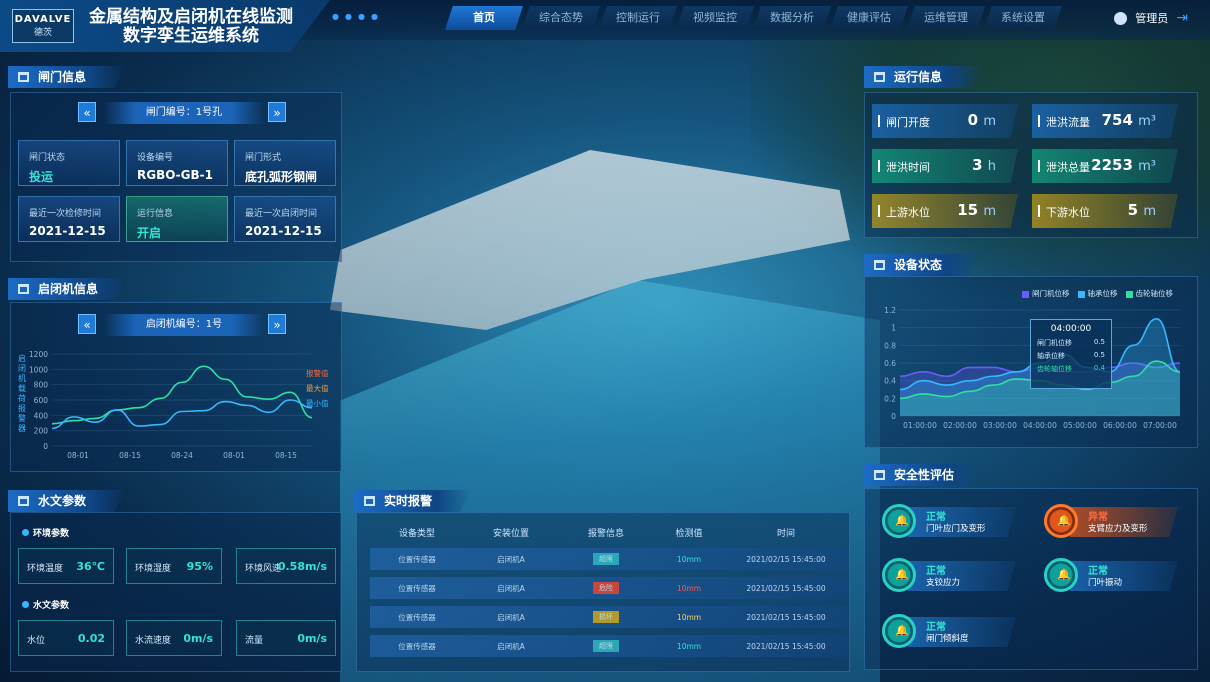 This screenshot has height=682, width=1210. What do you see at coordinates (890, 381) in the screenshot?
I see `y-tick: 0.4` at bounding box center [890, 381].